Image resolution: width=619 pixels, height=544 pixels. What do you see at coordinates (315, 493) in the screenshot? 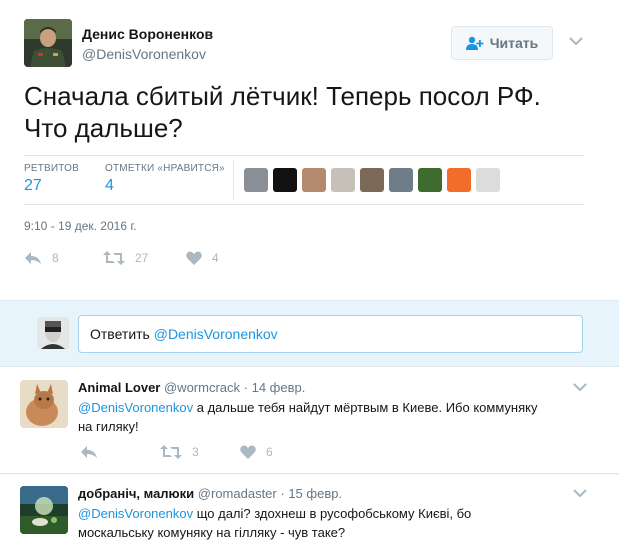
I see `reply-date: 15 февр.` at bounding box center [315, 493].